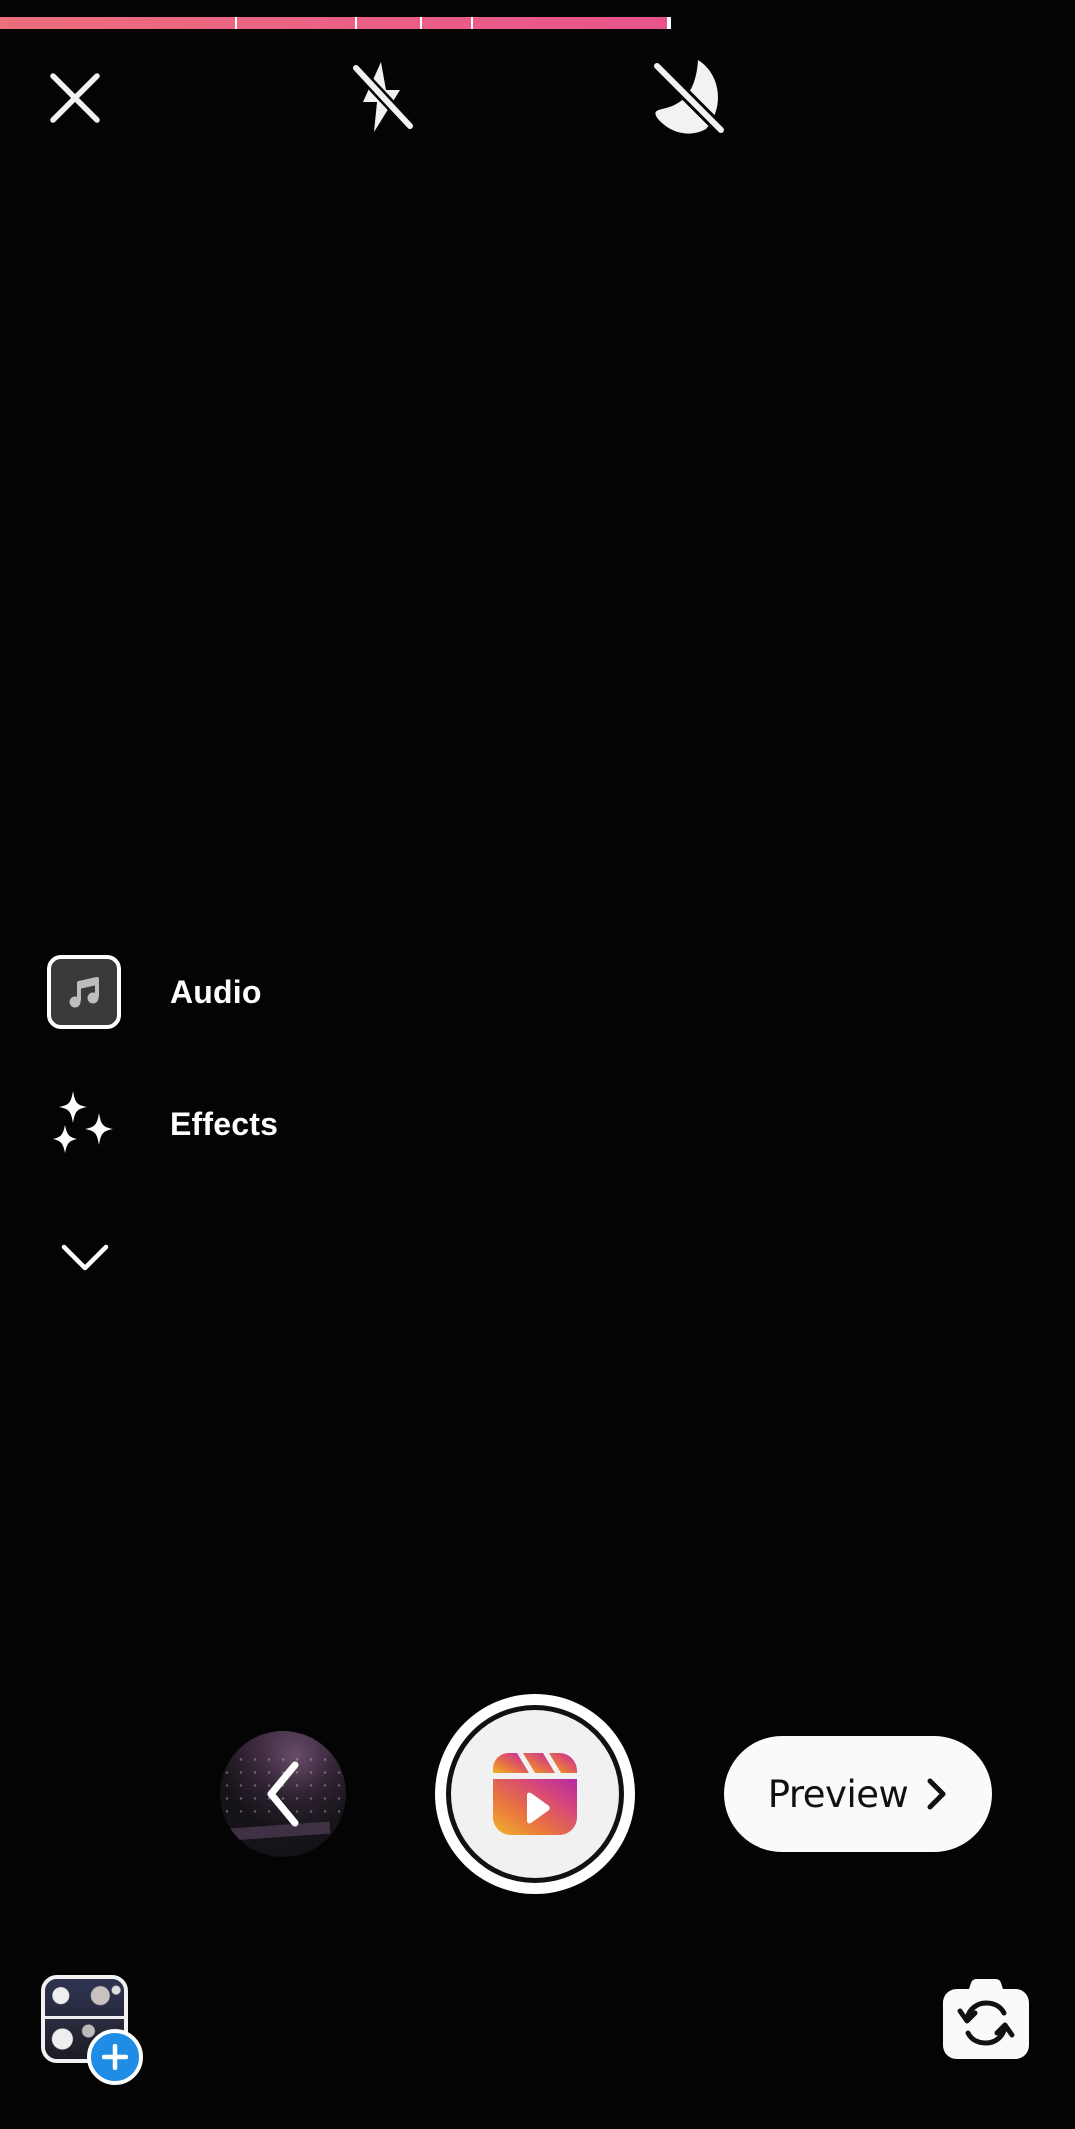  I want to click on flash-off-icon, so click(383, 97).